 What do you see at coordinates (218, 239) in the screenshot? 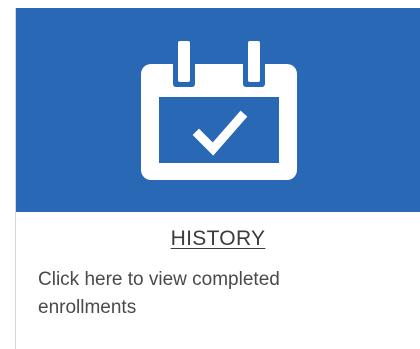
I see `card-title-link: HISTORY` at bounding box center [218, 239].